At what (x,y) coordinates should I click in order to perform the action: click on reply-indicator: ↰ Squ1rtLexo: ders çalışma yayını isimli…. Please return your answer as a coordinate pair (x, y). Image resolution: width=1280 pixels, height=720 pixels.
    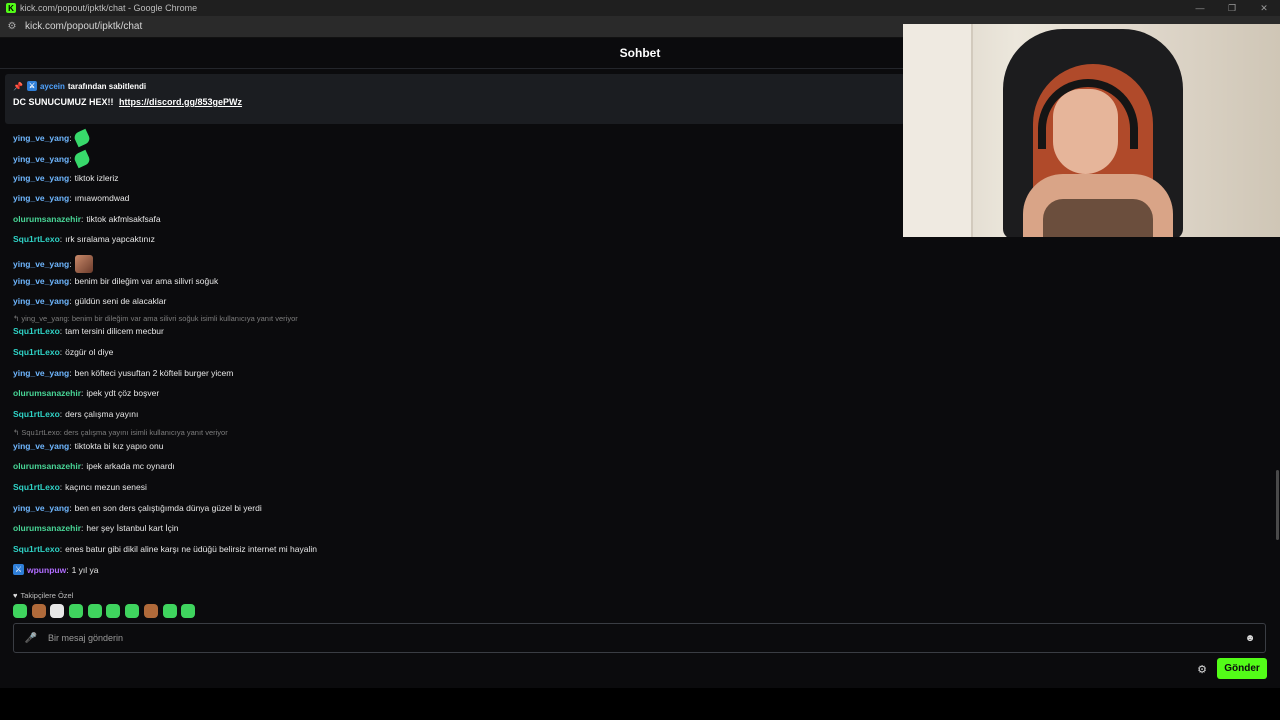
    Looking at the image, I should click on (120, 432).